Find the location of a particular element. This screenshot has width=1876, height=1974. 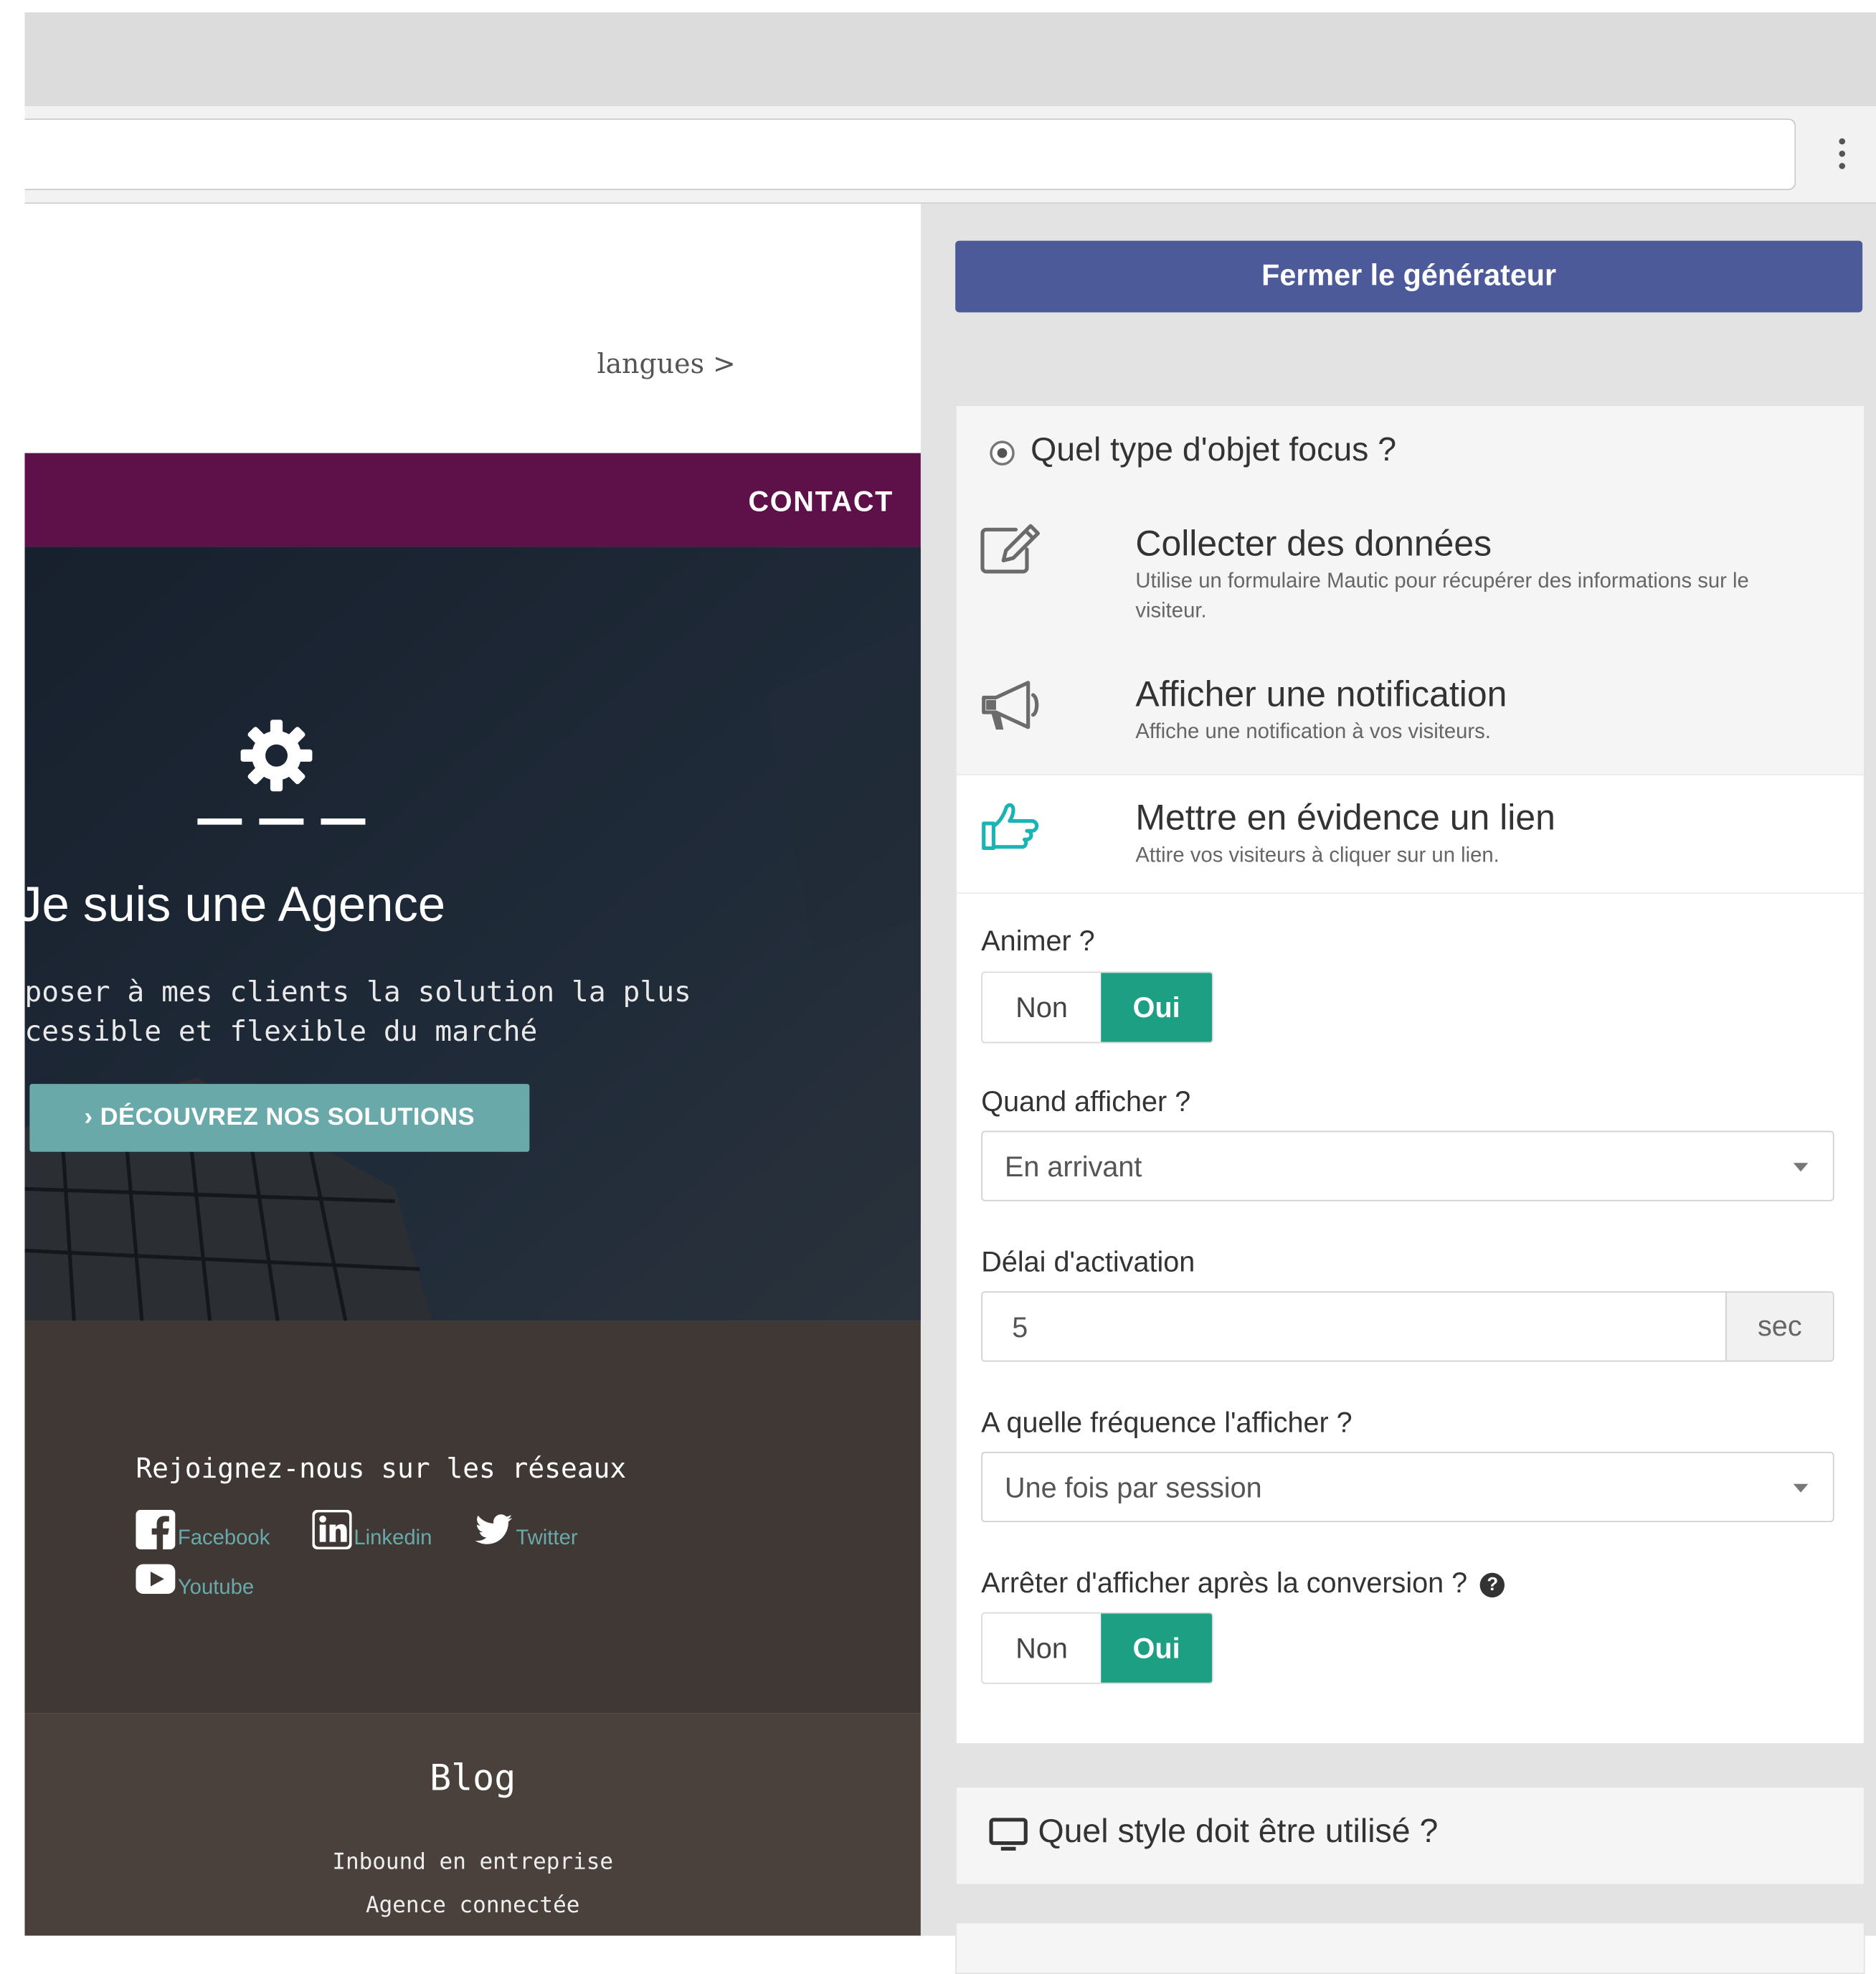

edit-icon is located at coordinates (1010, 549).